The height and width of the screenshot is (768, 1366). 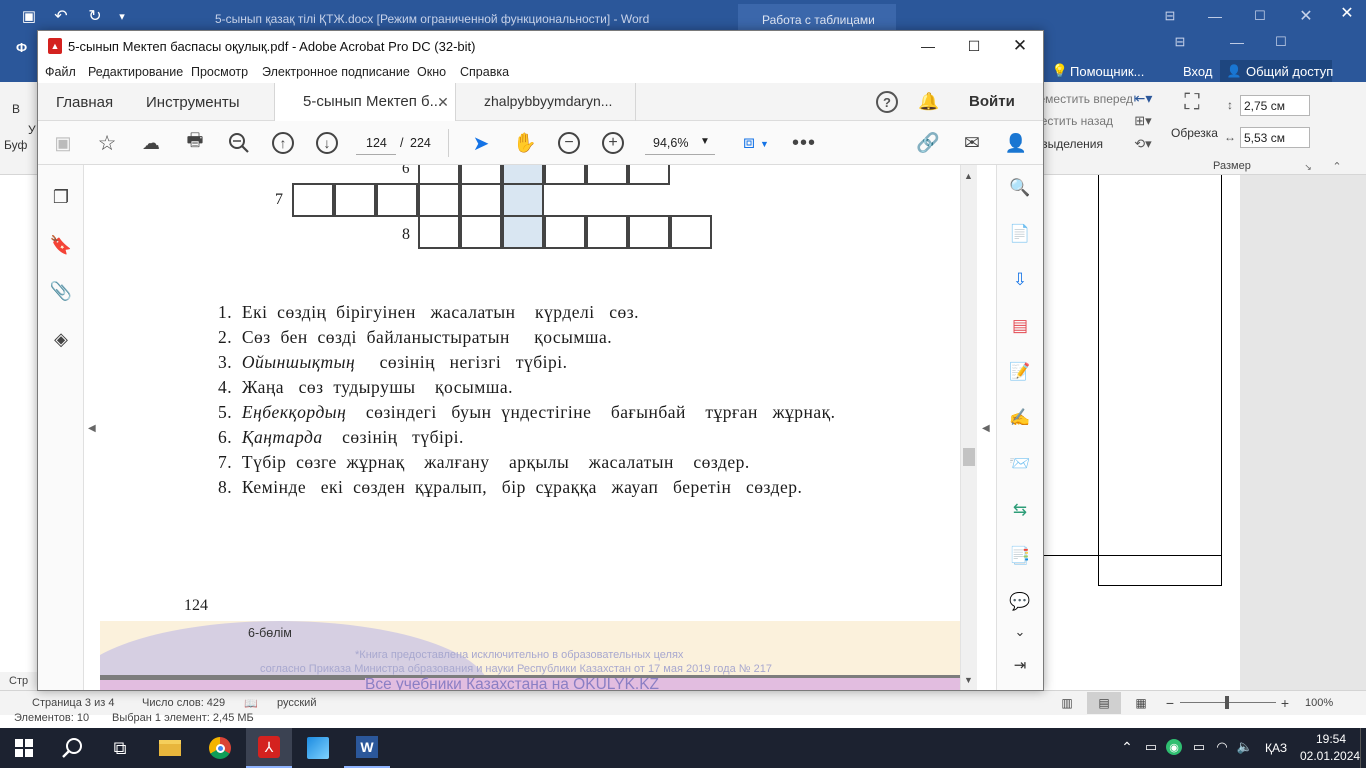 I want to click on input-language: ҚАЗ, so click(x=1276, y=748).